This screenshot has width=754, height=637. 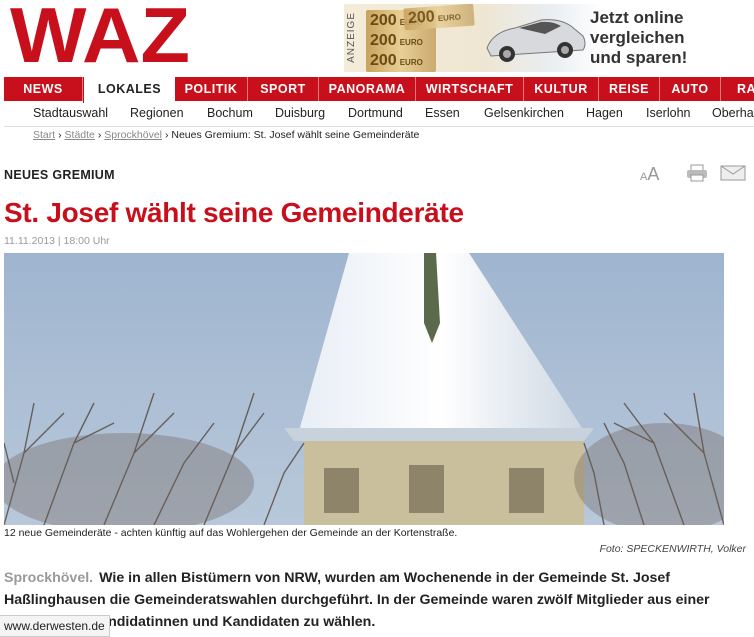 I want to click on breadcrumb-start: Start, so click(x=44, y=135).